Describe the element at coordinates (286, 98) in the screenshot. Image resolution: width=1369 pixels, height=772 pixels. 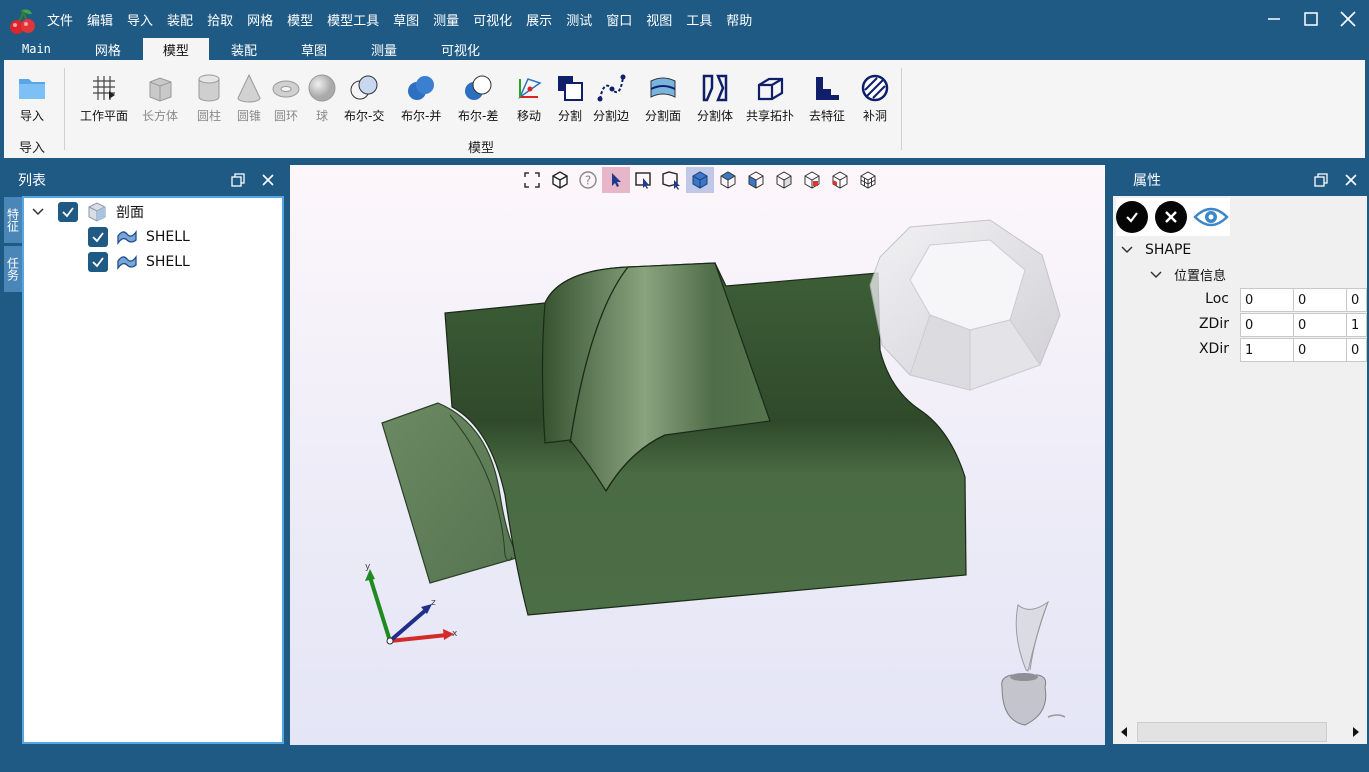
I see `torus-button: 圆环` at that location.